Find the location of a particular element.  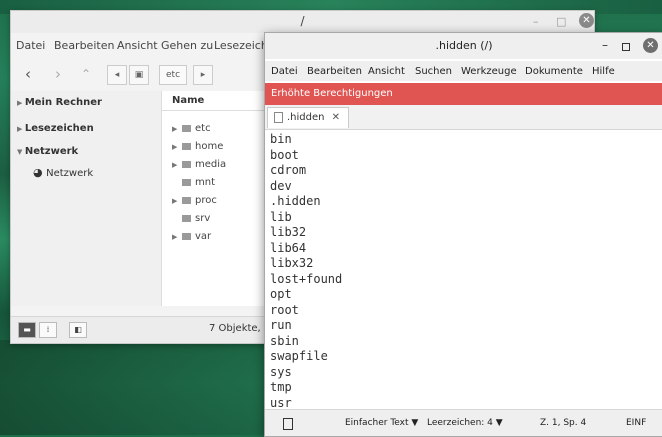

sidebar-item-network-section: ▼ Netzwerk is located at coordinates (47, 151).